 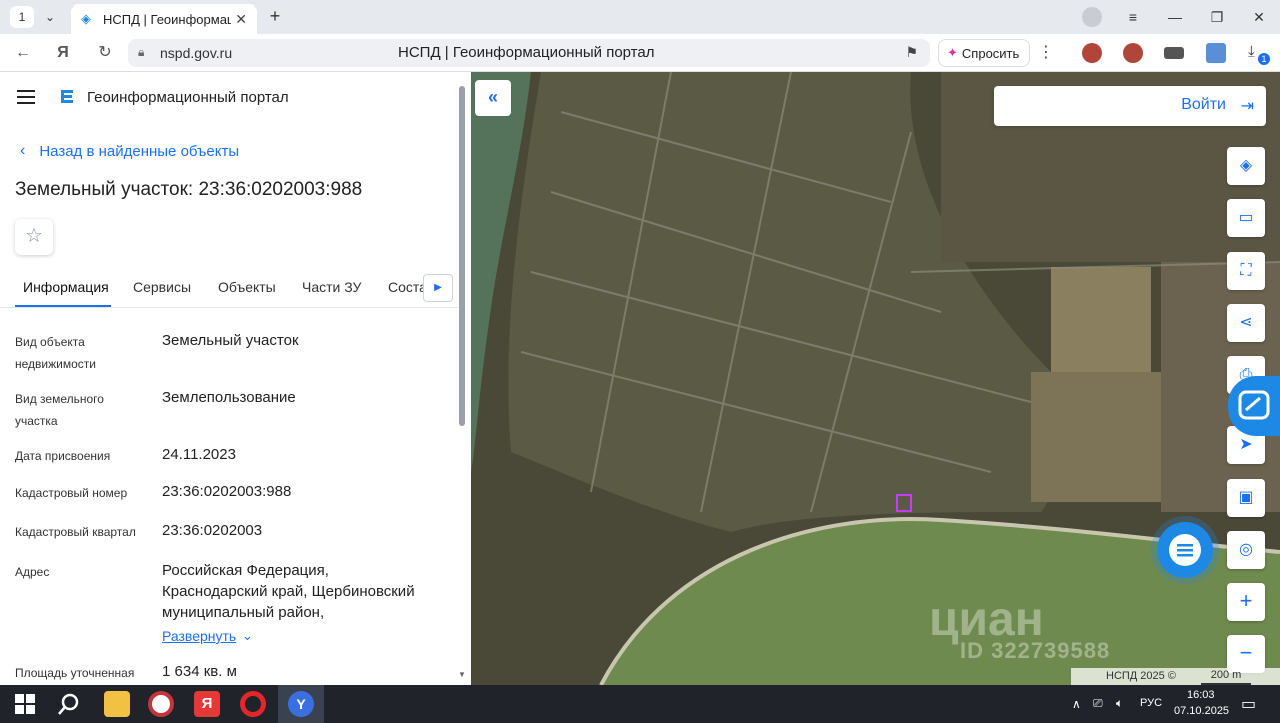 I want to click on extension-2-icon, so click(x=1133, y=53).